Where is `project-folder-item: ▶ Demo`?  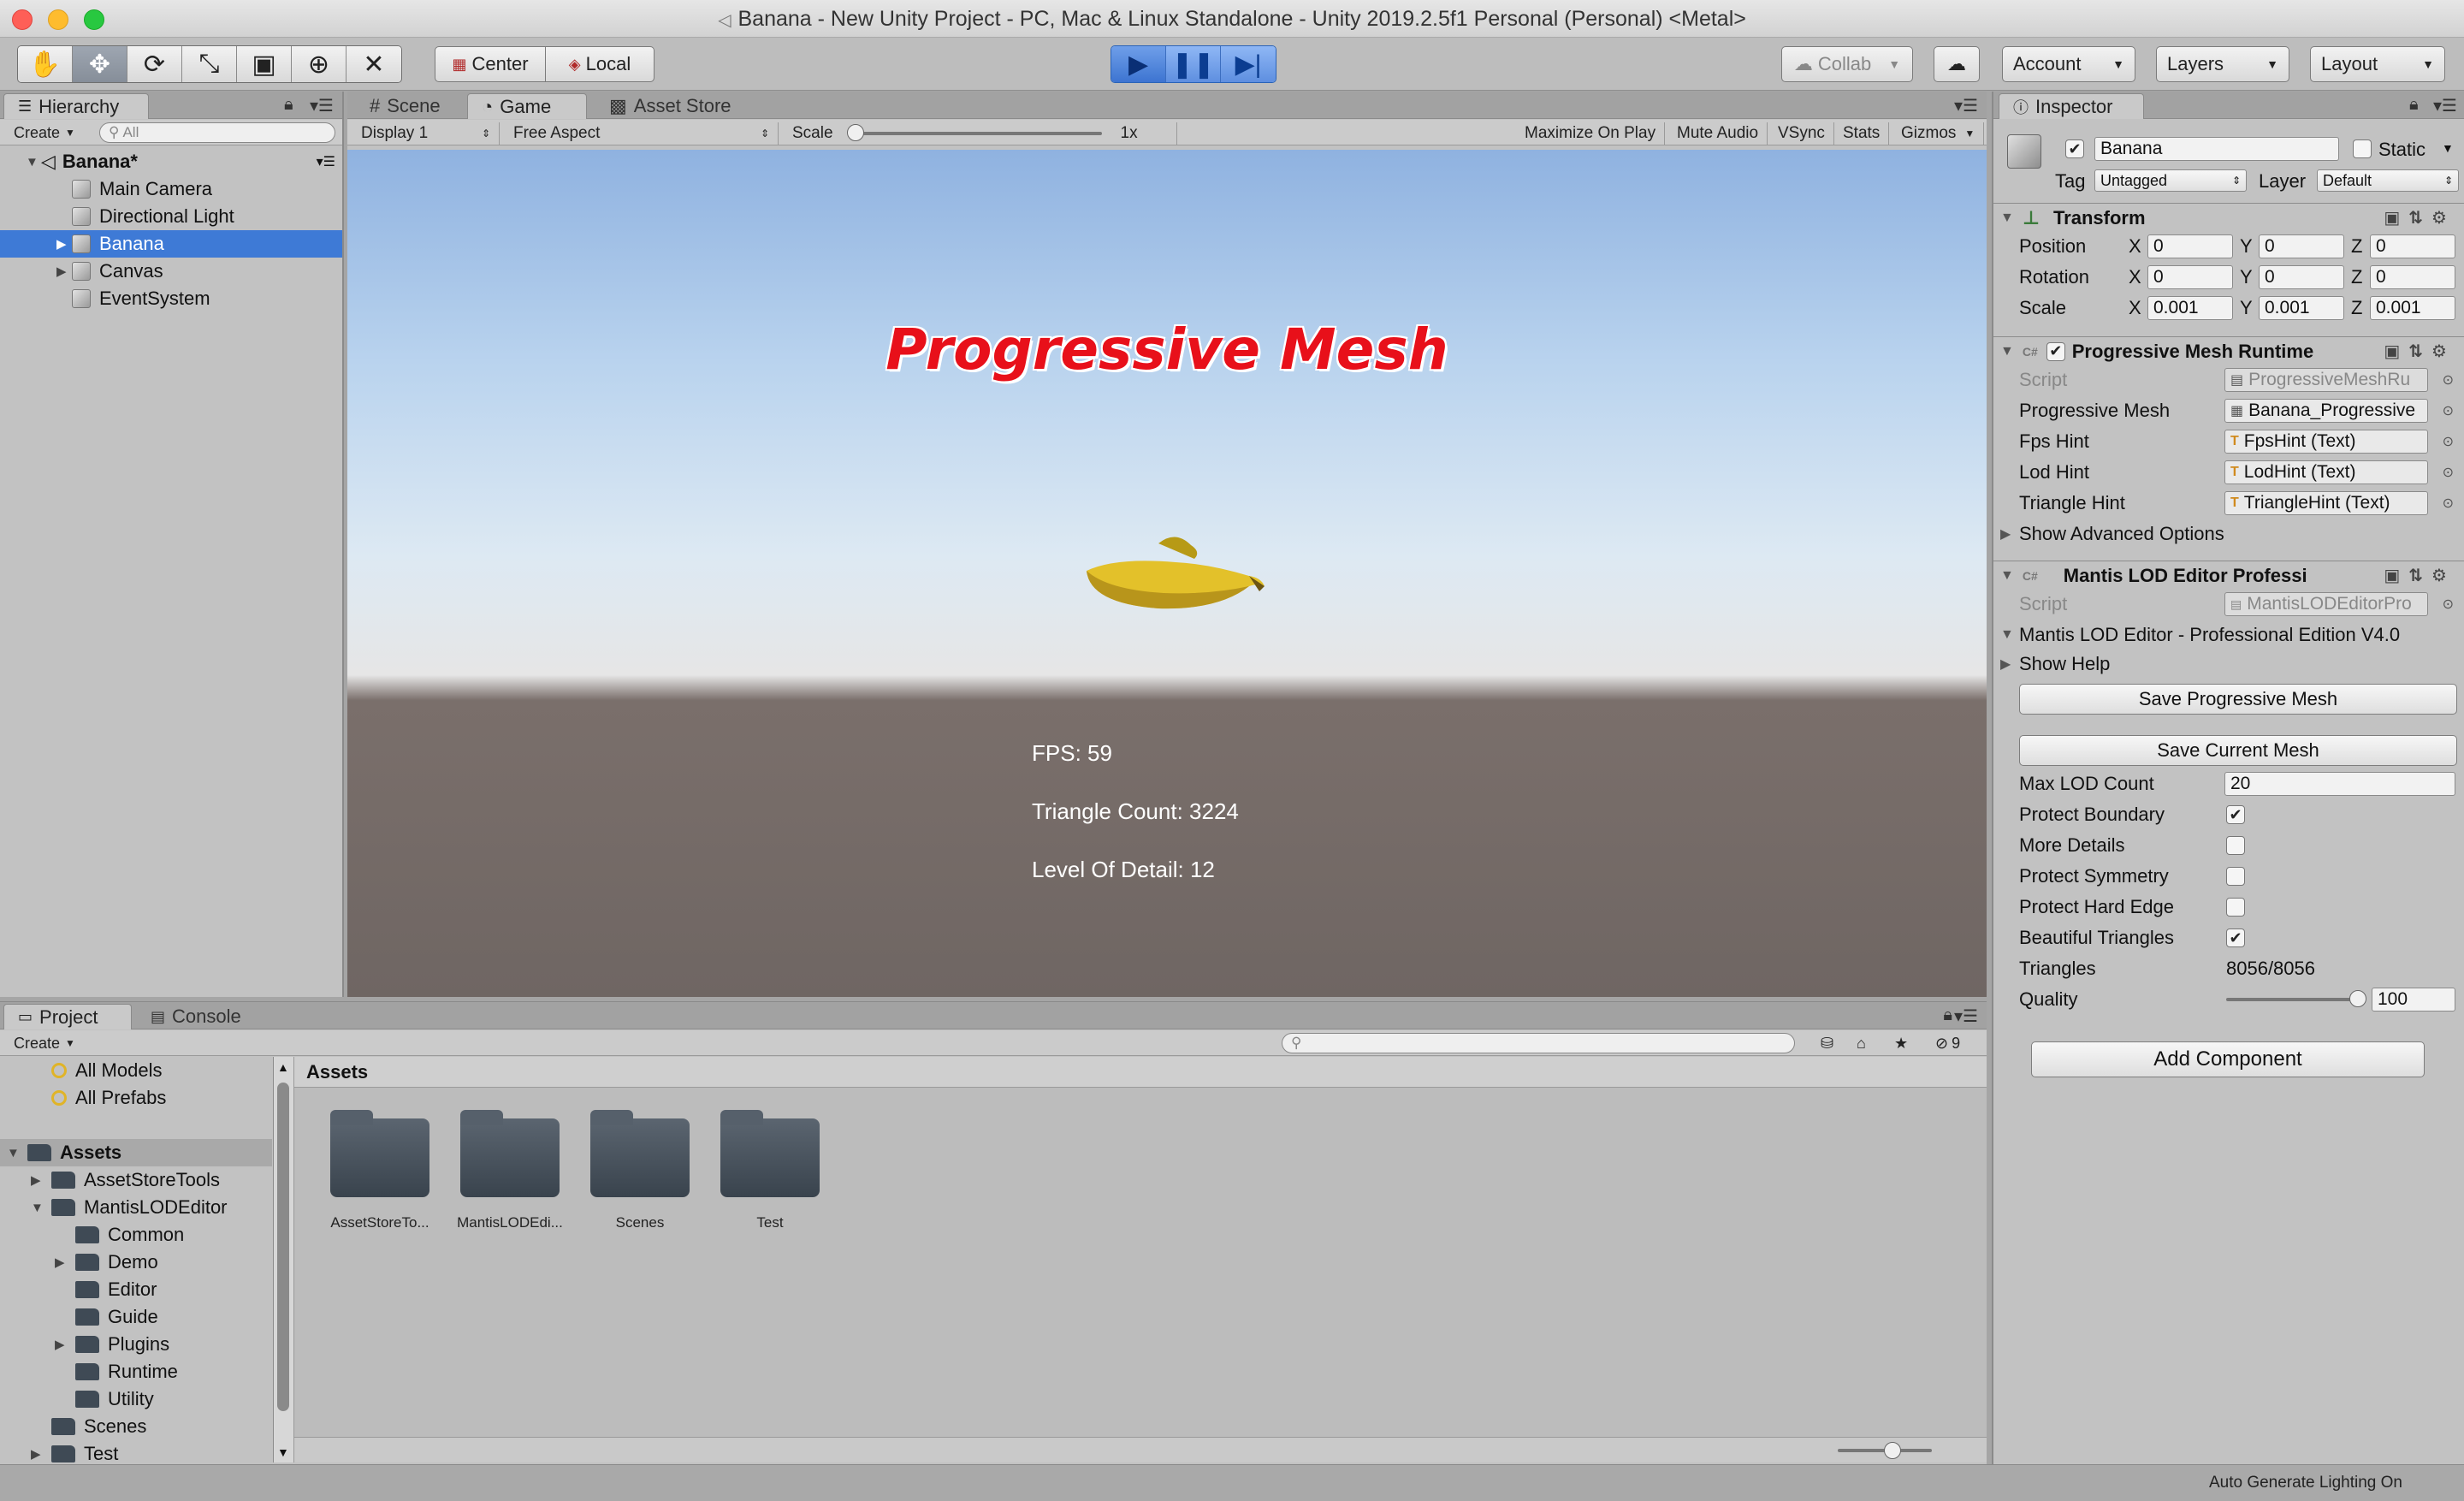
project-folder-item: ▶ Demo is located at coordinates (136, 1262).